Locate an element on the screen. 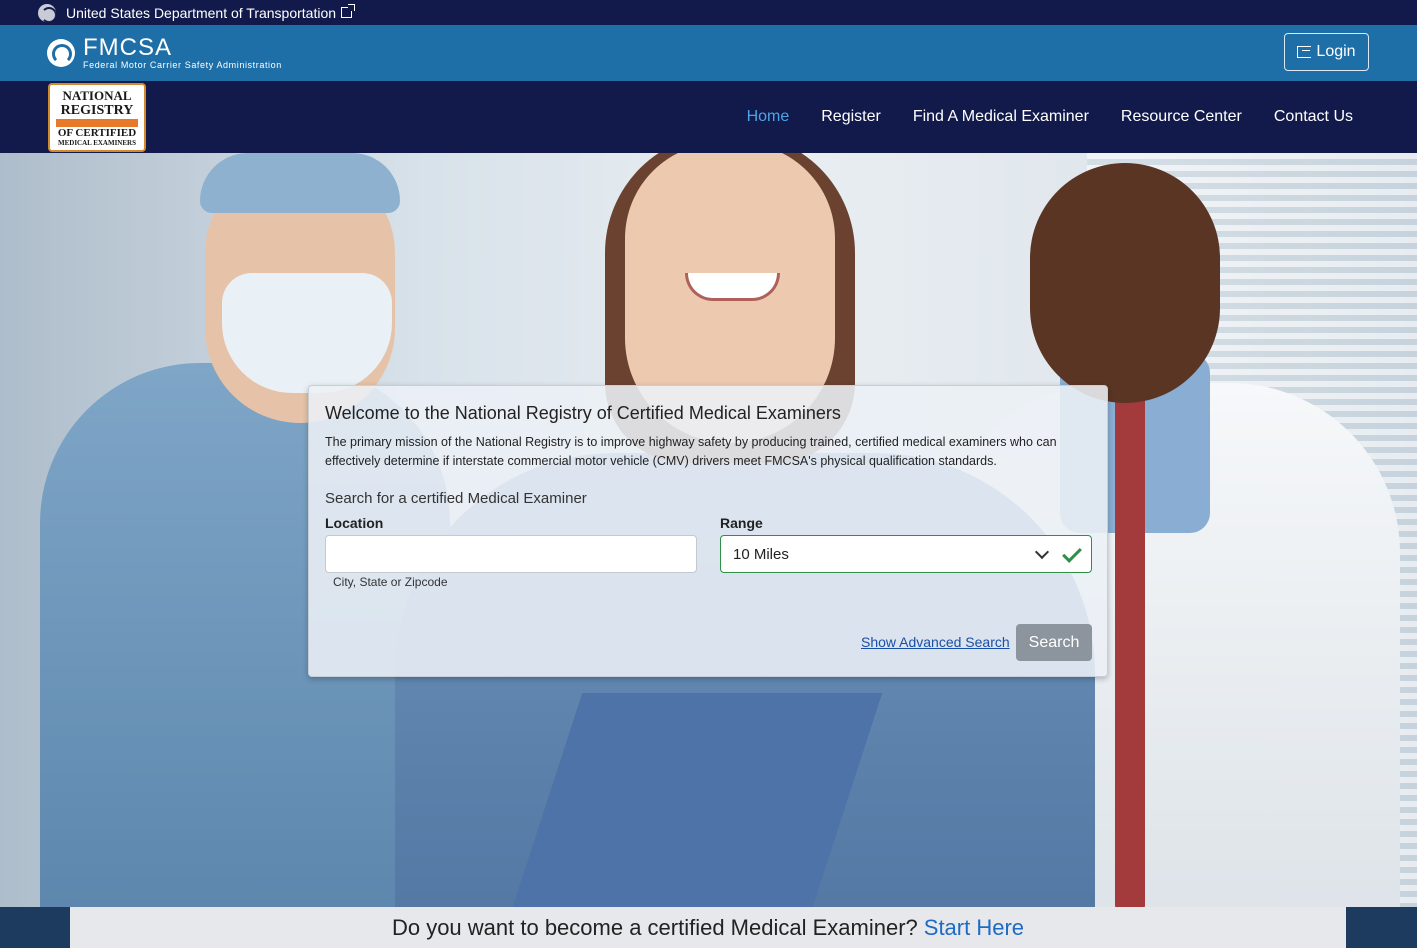 Image resolution: width=1417 pixels, height=948 pixels. registry-logo-line2: REGISTRY is located at coordinates (97, 110).